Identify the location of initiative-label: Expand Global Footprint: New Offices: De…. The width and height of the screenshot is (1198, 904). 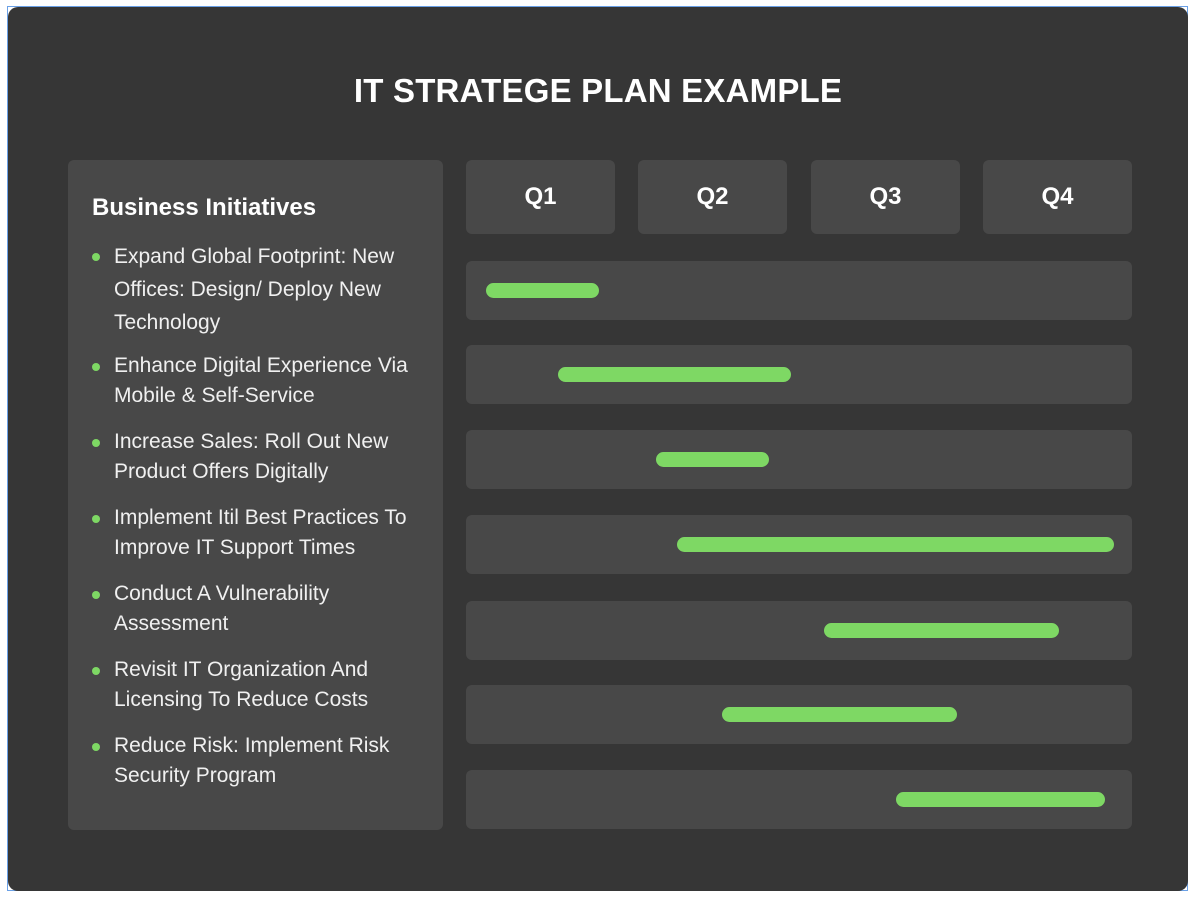
(254, 289).